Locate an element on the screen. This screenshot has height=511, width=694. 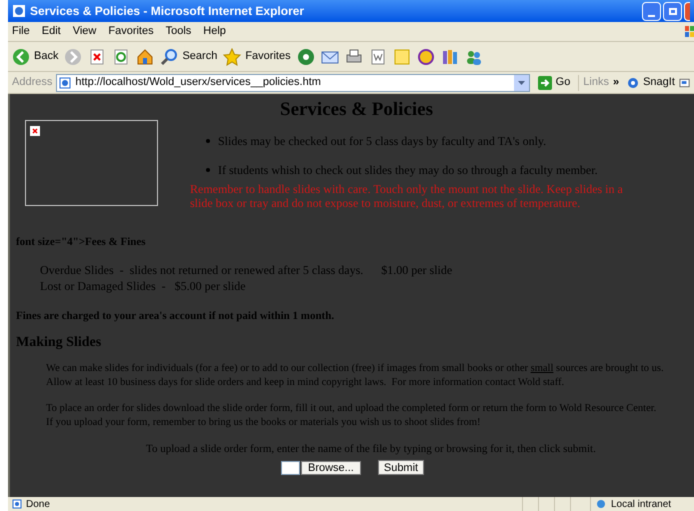
document-icon is located at coordinates (377, 57).